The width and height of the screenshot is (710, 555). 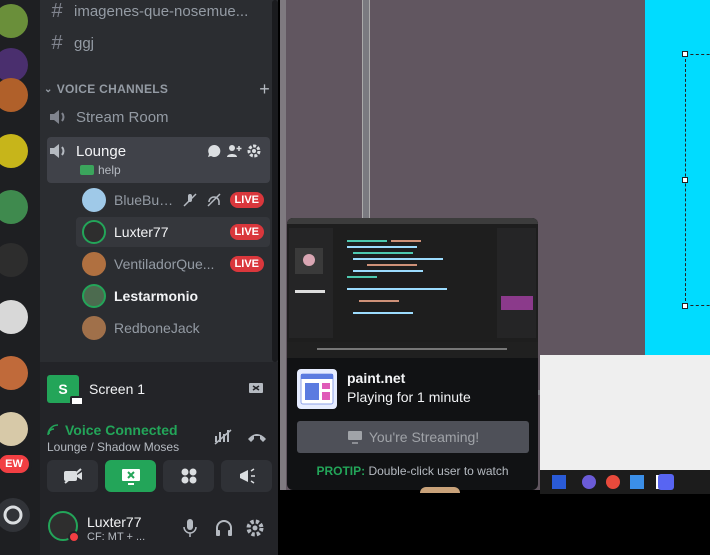 What do you see at coordinates (283, 245) in the screenshot?
I see `window-frame-line` at bounding box center [283, 245].